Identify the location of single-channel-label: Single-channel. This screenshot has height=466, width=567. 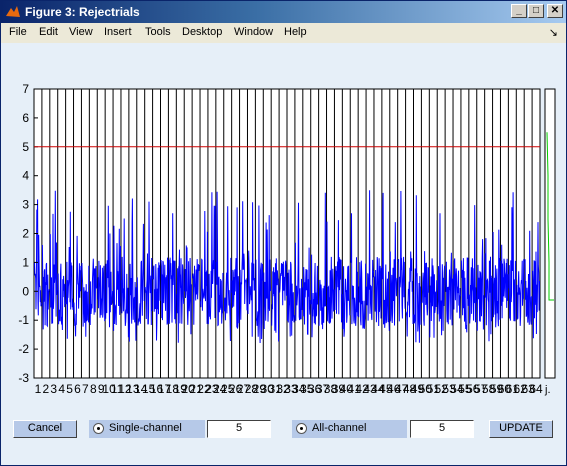
(145, 428).